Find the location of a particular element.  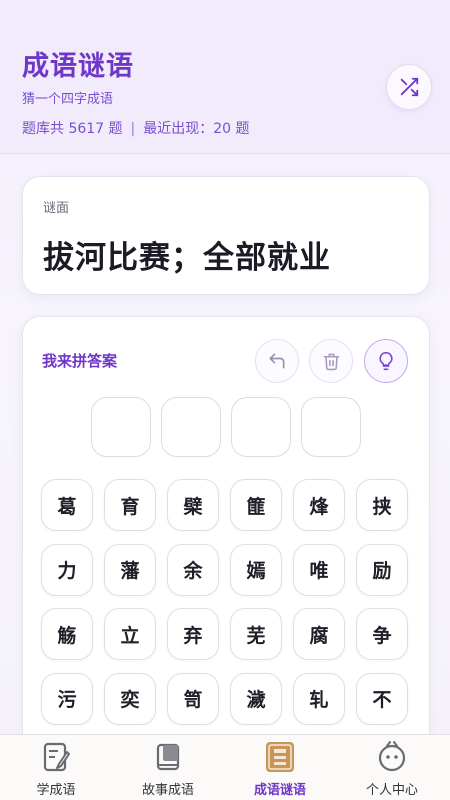

char-key: 不 is located at coordinates (382, 698).